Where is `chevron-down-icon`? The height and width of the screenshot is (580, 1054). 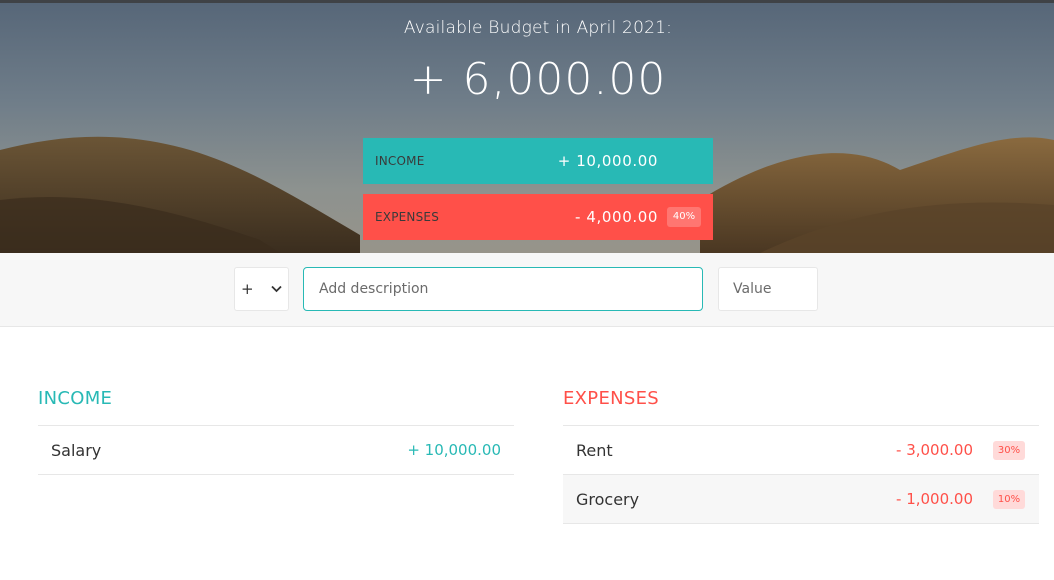 chevron-down-icon is located at coordinates (276, 289).